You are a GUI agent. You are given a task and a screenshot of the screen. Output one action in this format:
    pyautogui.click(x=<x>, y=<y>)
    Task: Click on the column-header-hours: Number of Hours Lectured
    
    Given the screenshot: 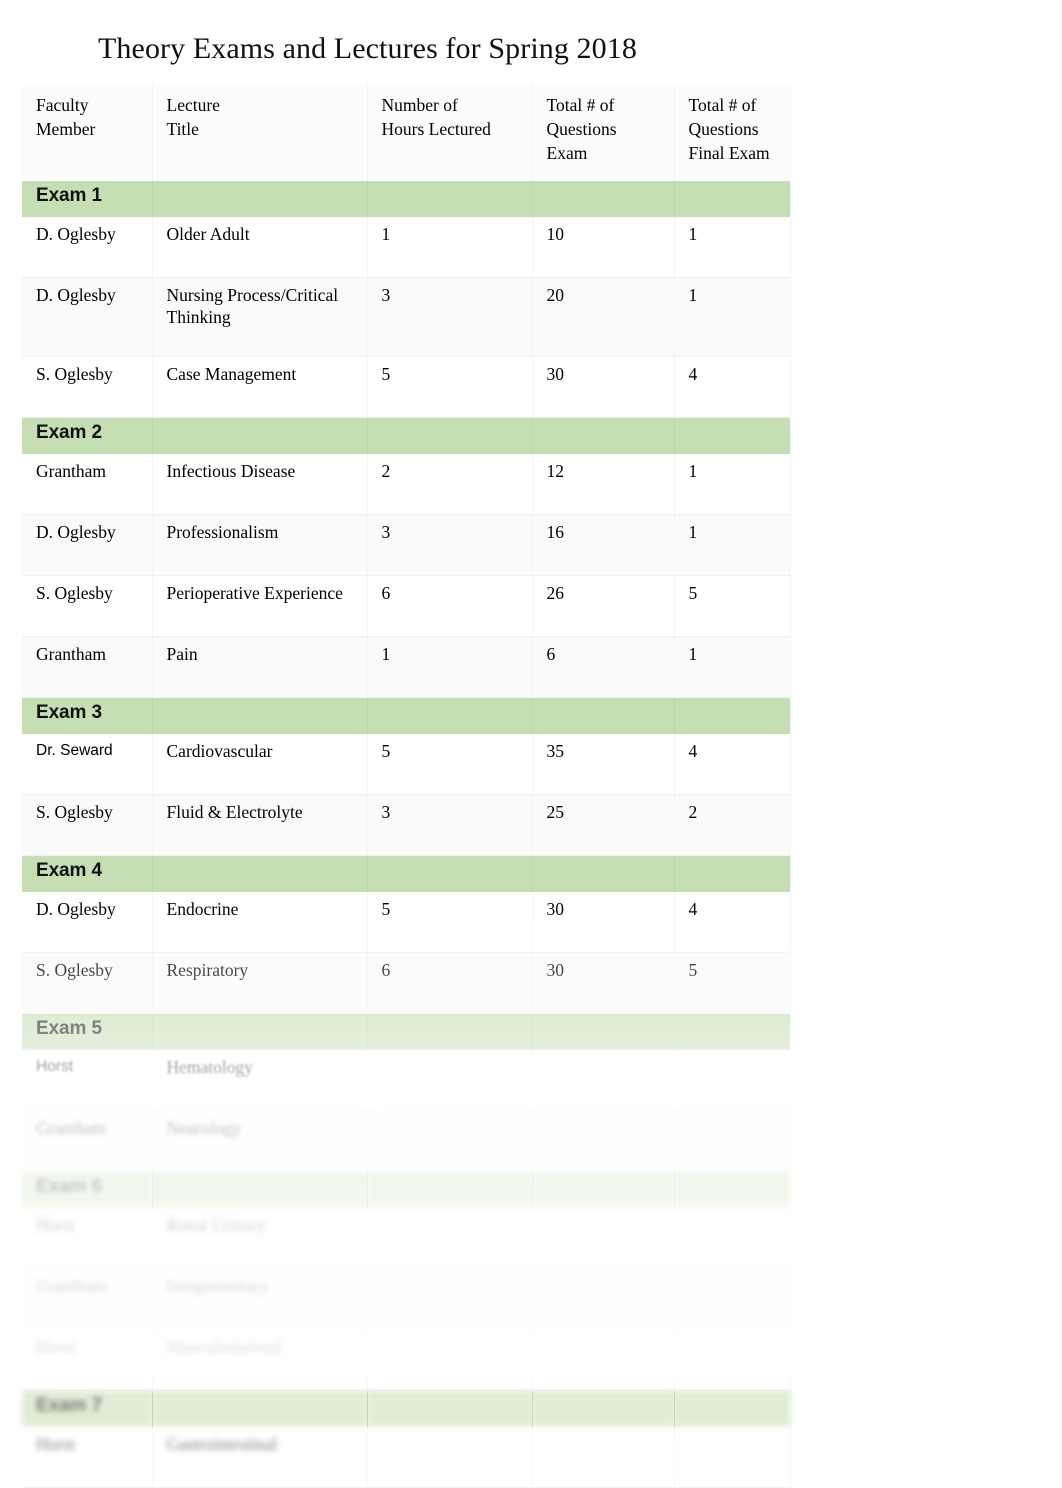 What is the action you would take?
    pyautogui.click(x=450, y=133)
    